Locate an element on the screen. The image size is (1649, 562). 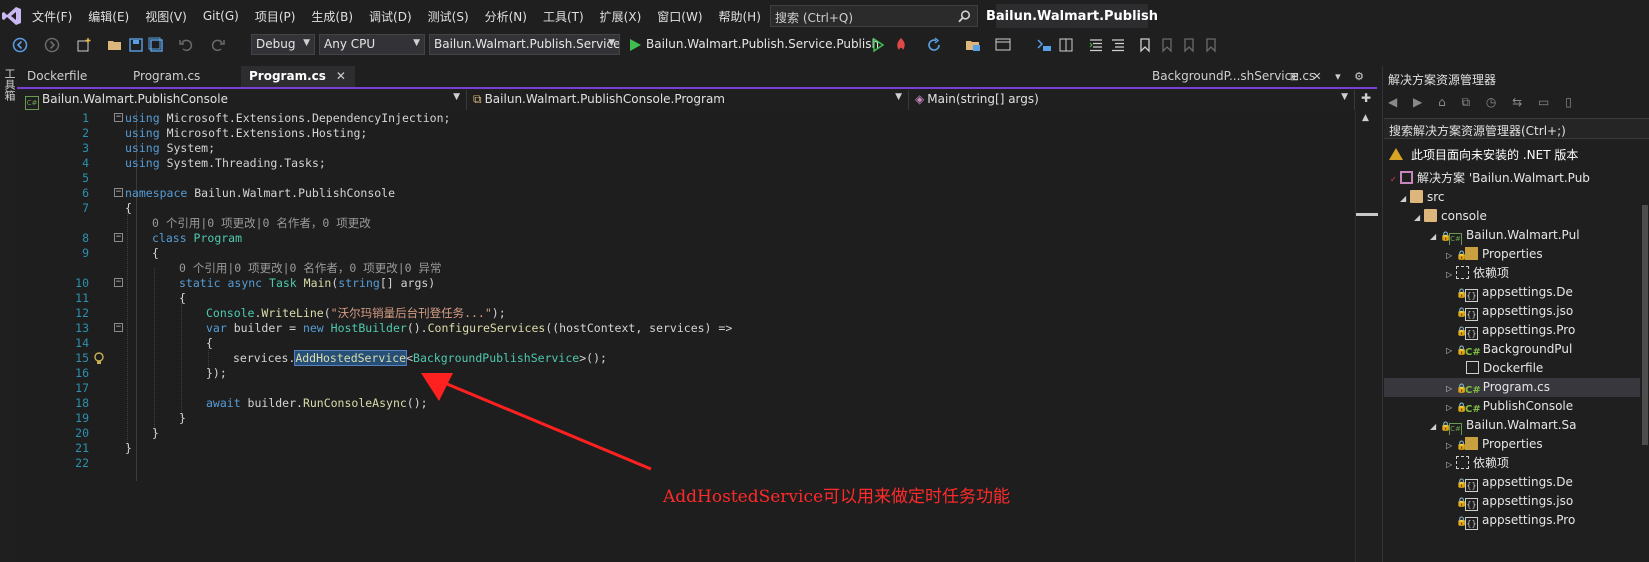
type-dropdown: ⧉ Bailun.Walmart.PublishConsole.Program ▼ is located at coordinates (689, 100).